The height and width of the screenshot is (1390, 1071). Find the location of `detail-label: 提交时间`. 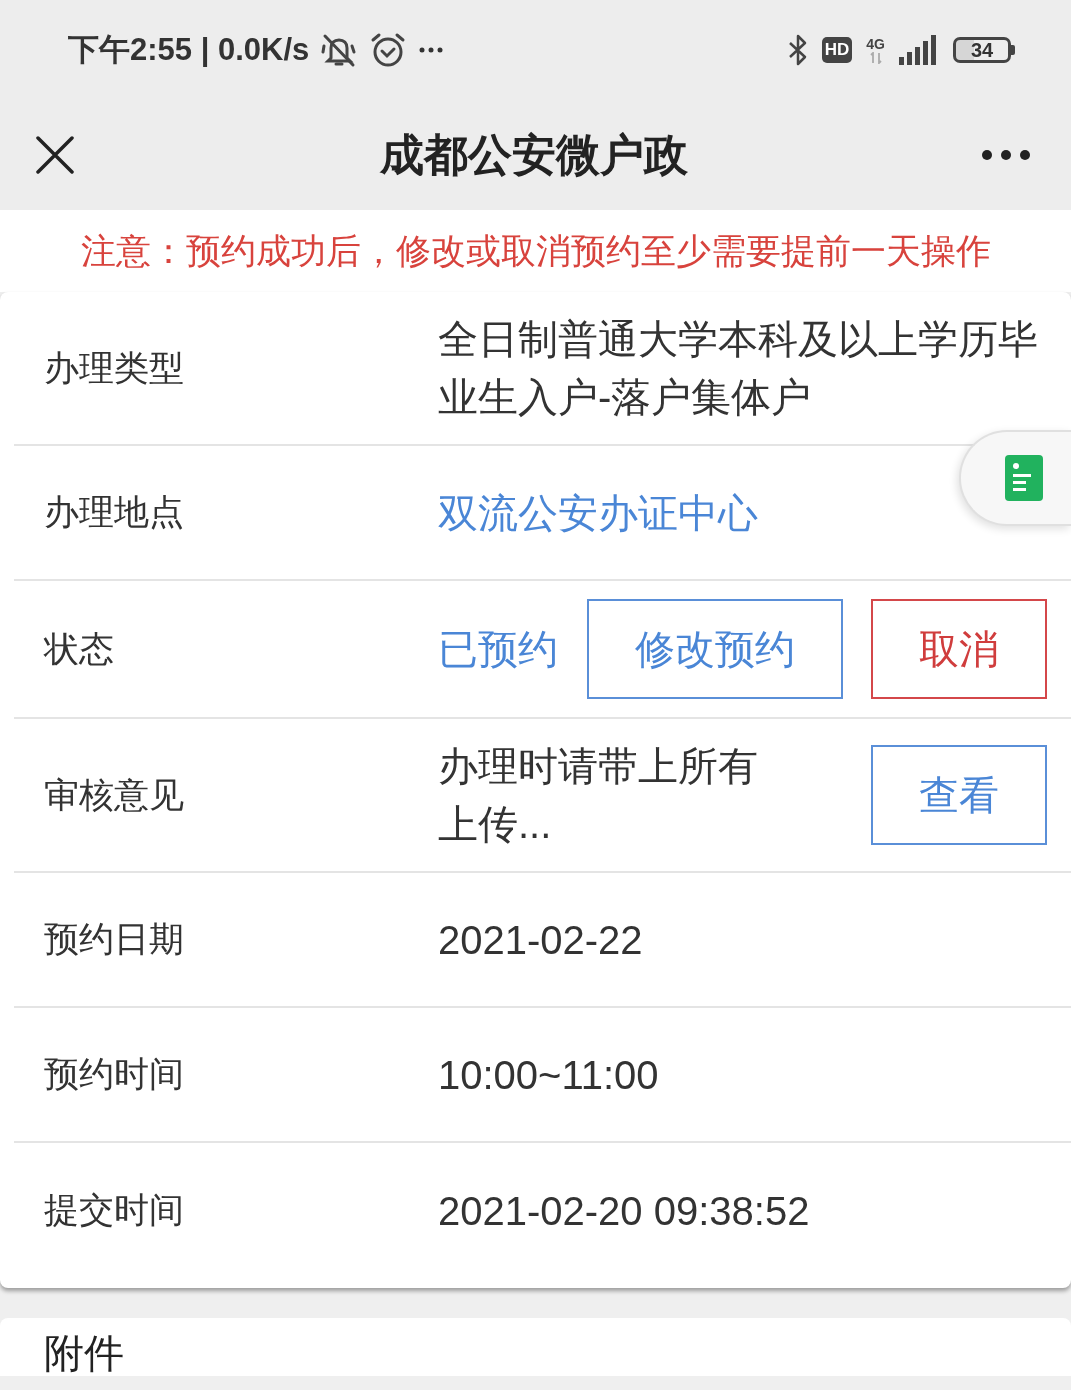

detail-label: 提交时间 is located at coordinates (114, 1210).